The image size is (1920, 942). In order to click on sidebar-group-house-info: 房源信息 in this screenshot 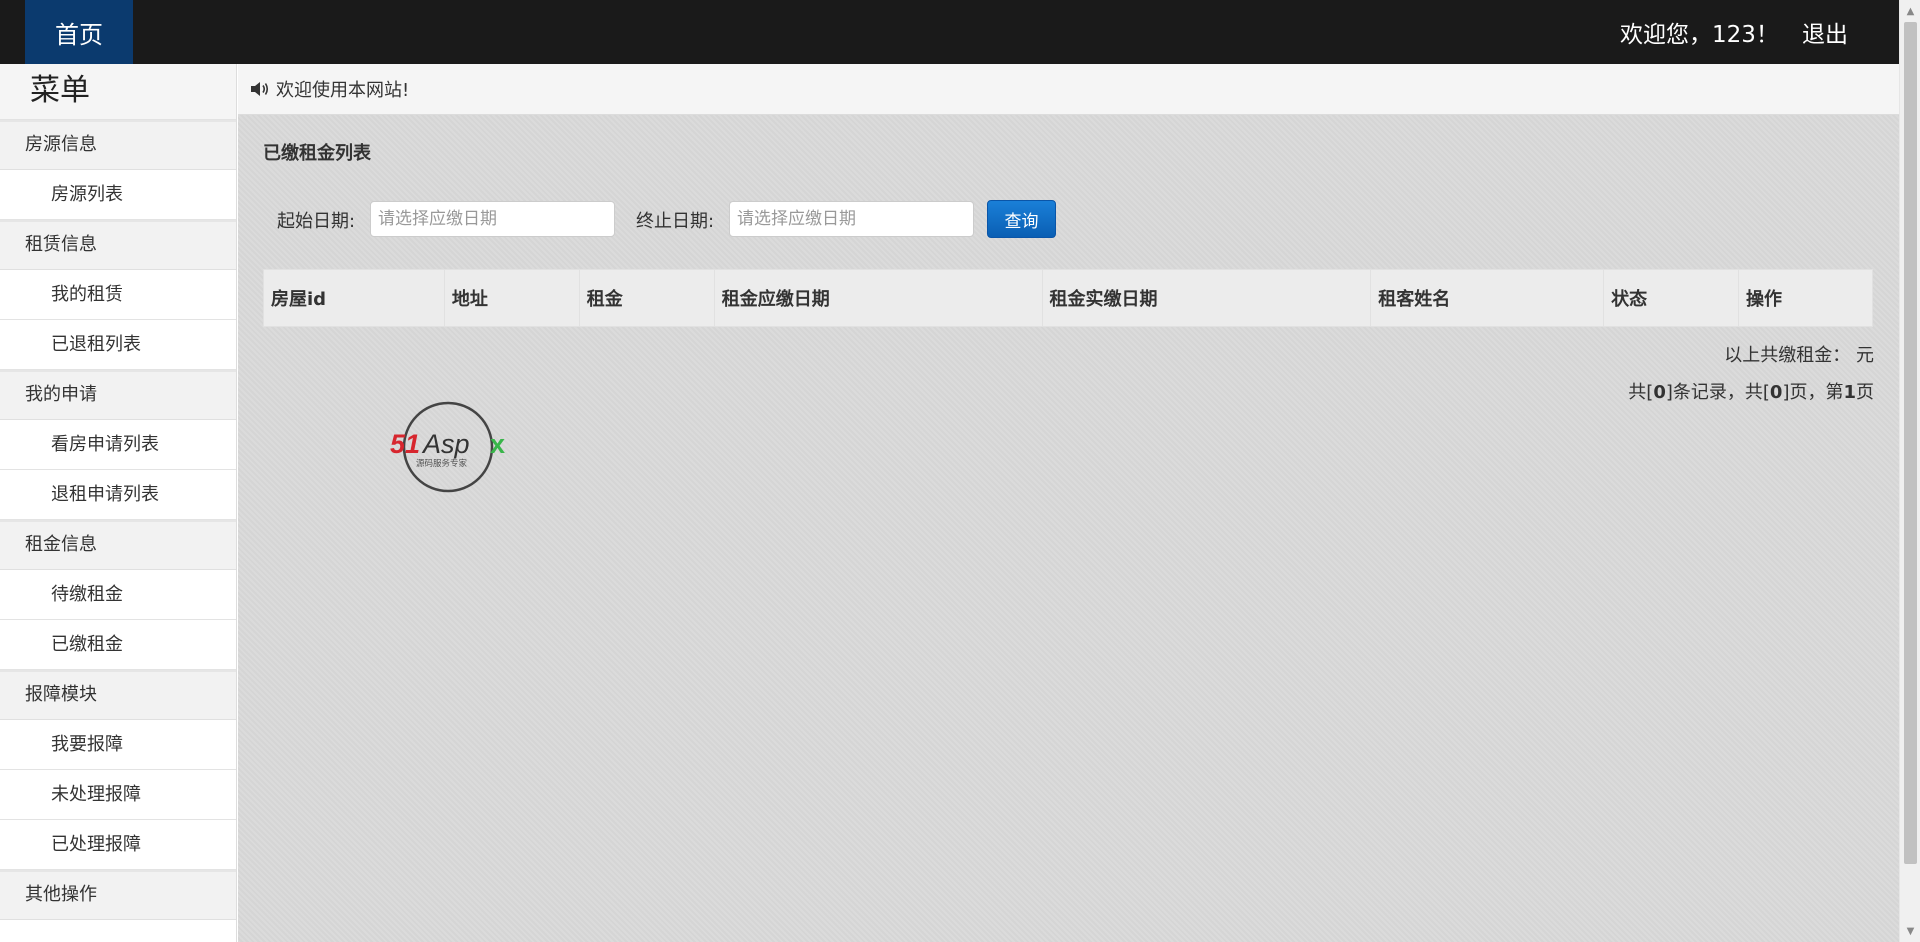, I will do `click(118, 145)`.